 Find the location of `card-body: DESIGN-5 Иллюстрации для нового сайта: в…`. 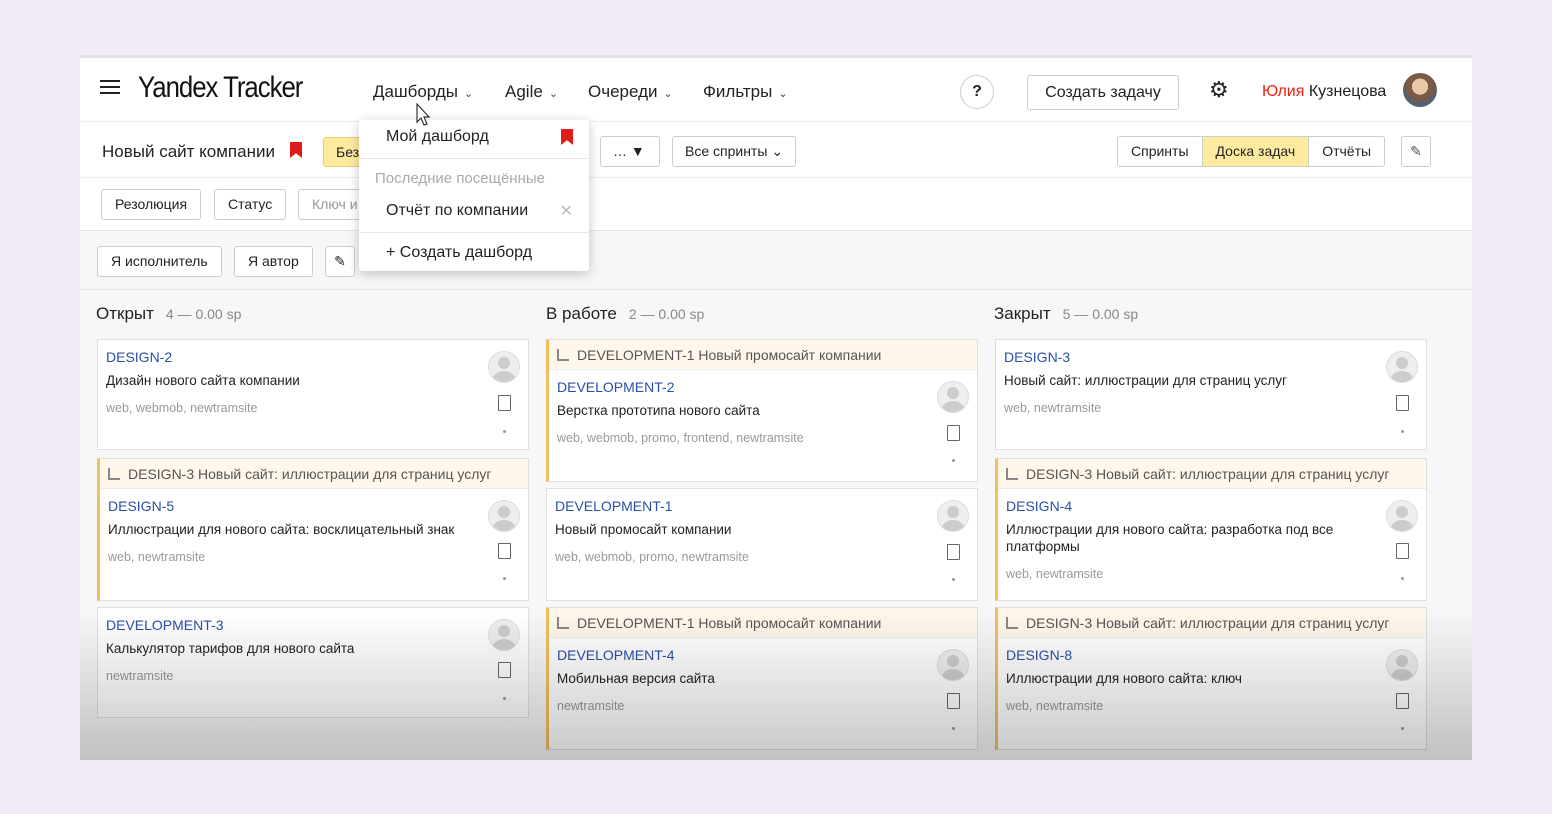

card-body: DESIGN-5 Иллюстрации для нового сайта: в… is located at coordinates (314, 534).